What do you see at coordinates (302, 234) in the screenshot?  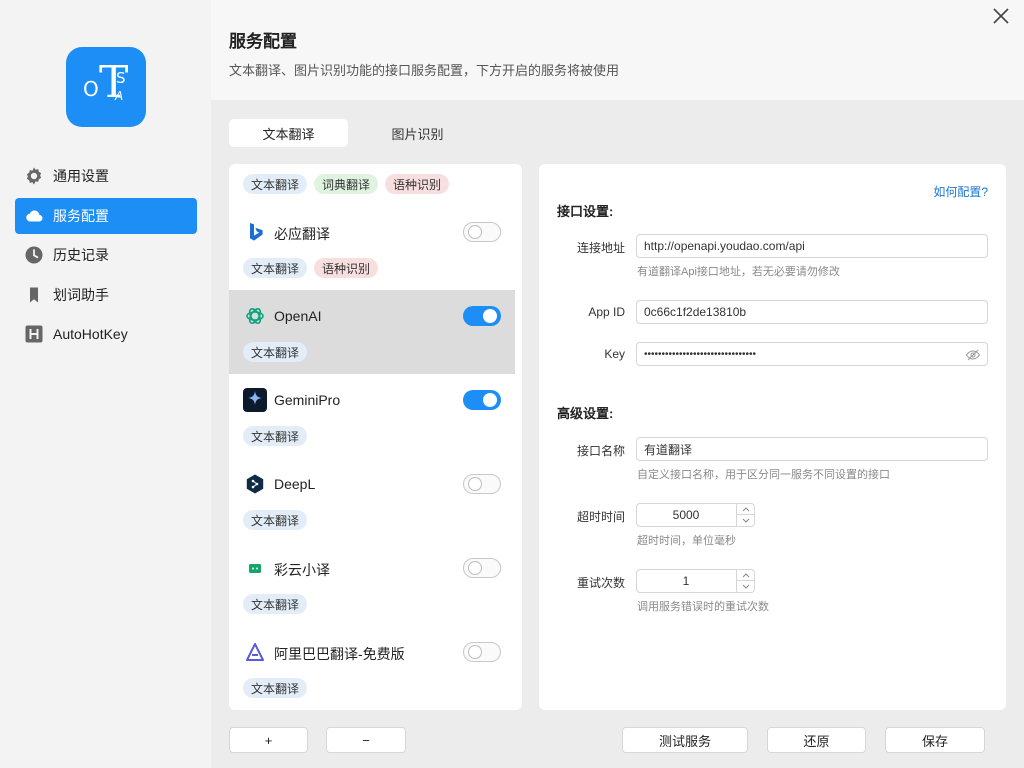 I see `service-name: 必应翻译` at bounding box center [302, 234].